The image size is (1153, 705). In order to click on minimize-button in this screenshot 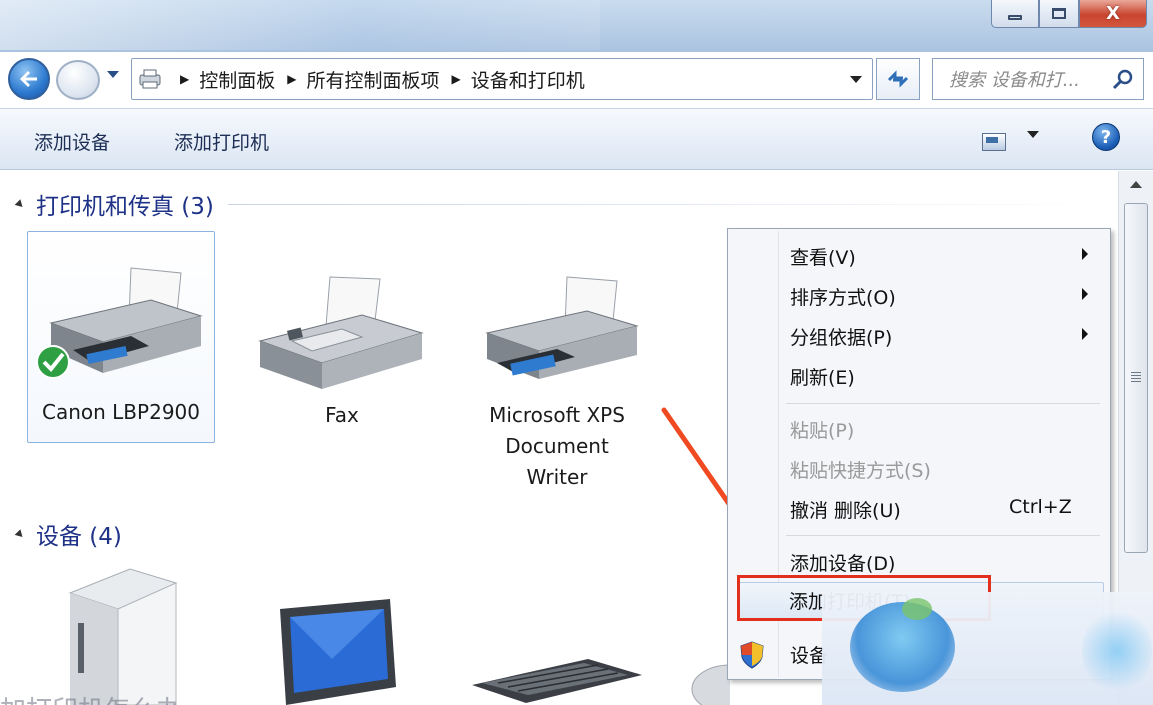, I will do `click(1015, 14)`.